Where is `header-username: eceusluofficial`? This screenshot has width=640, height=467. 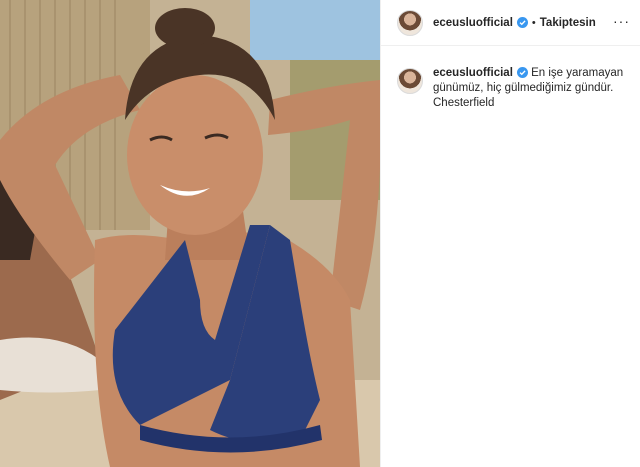 header-username: eceusluofficial is located at coordinates (473, 23).